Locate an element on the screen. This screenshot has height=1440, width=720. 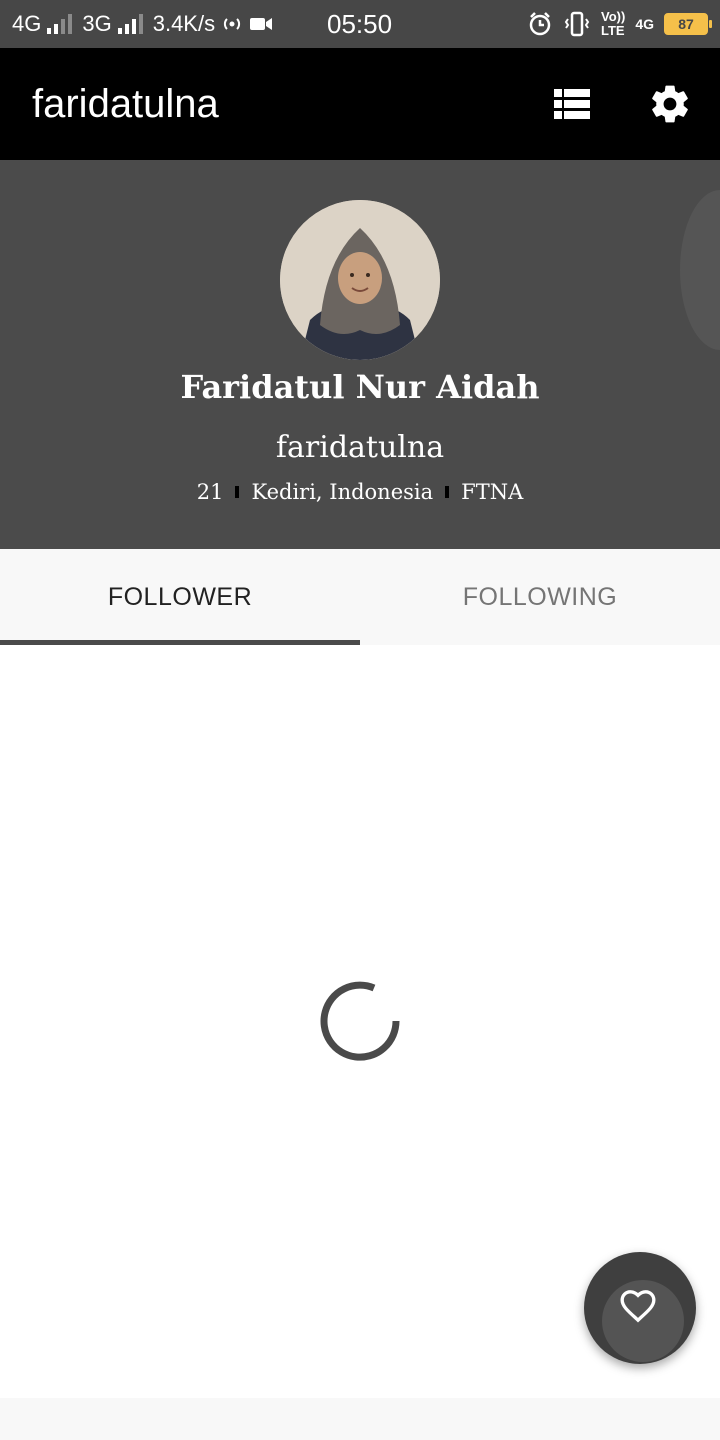
network-speed: 3.4K/s is located at coordinates (184, 23).